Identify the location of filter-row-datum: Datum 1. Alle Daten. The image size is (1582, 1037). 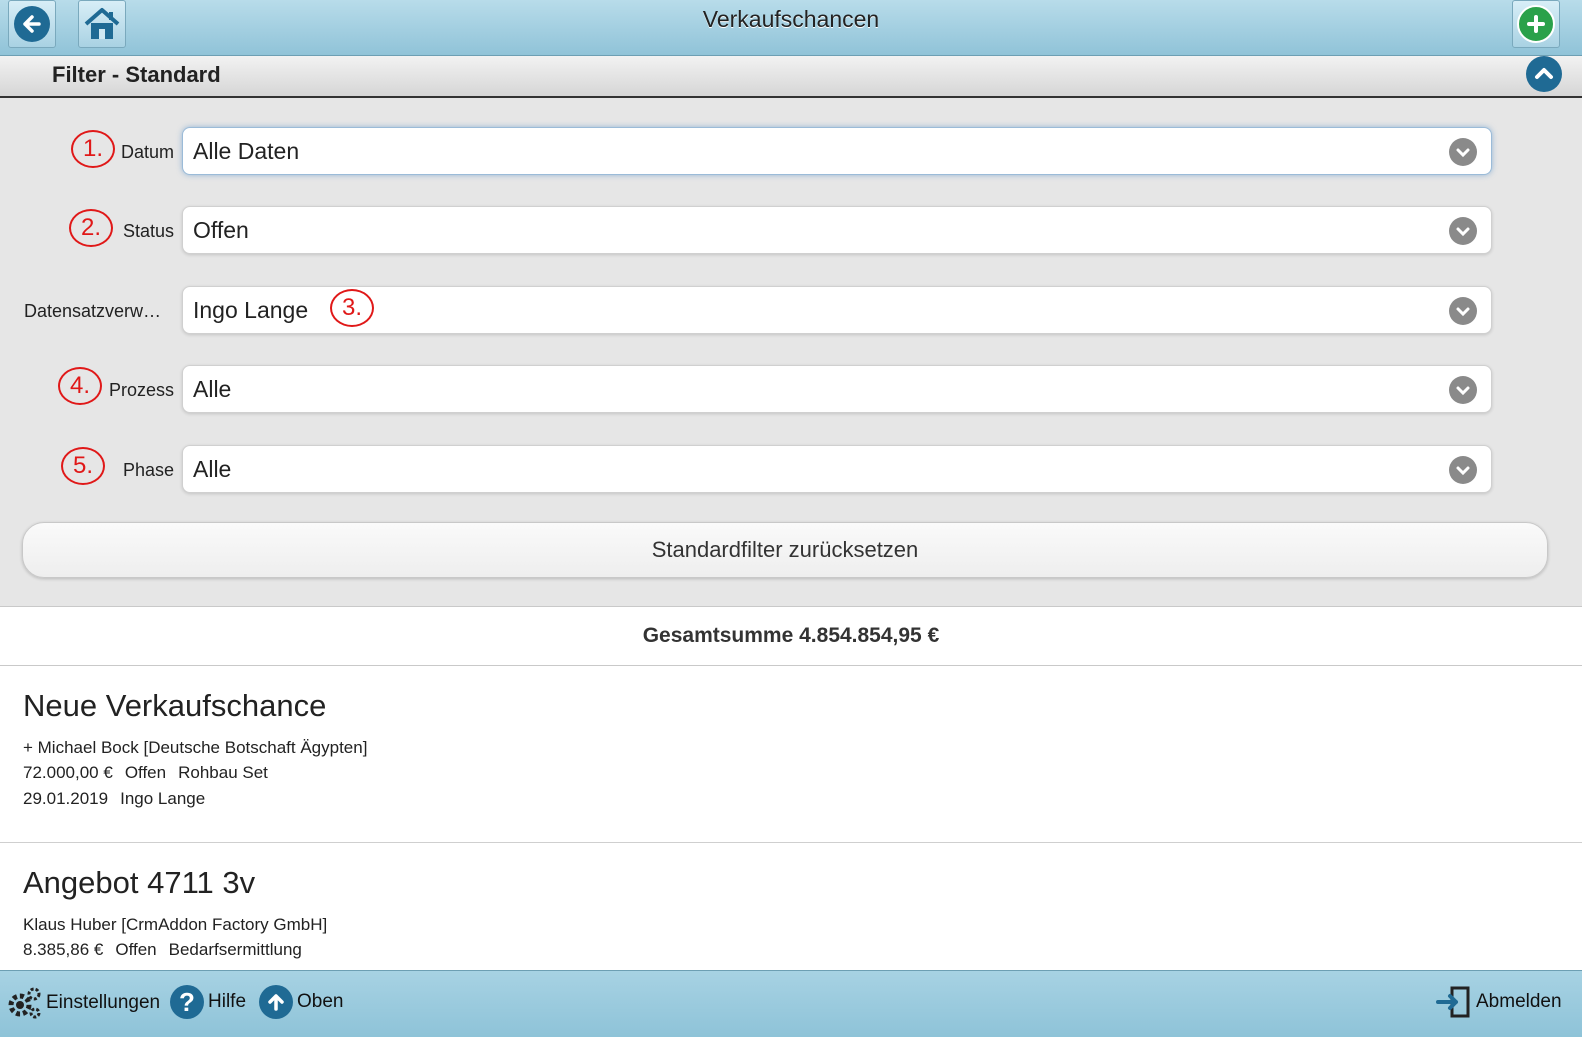
(791, 152).